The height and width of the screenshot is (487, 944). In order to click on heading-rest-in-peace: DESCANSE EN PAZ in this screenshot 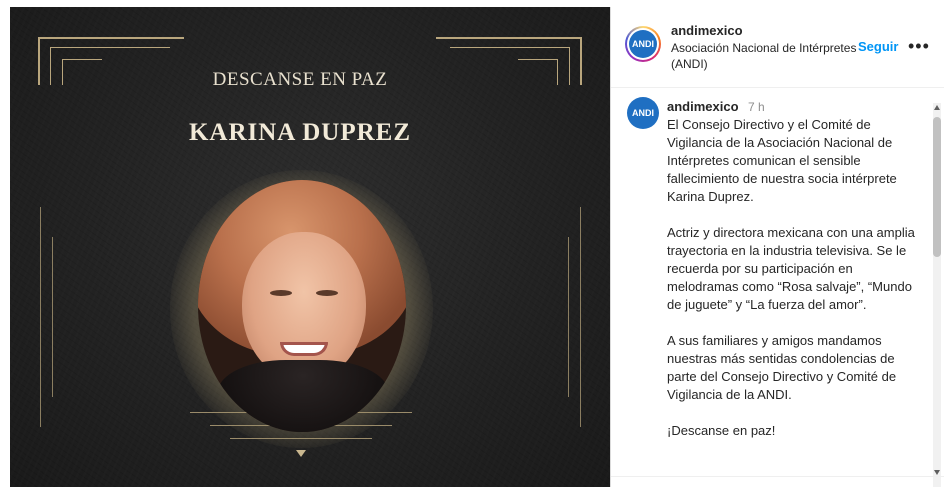, I will do `click(300, 79)`.